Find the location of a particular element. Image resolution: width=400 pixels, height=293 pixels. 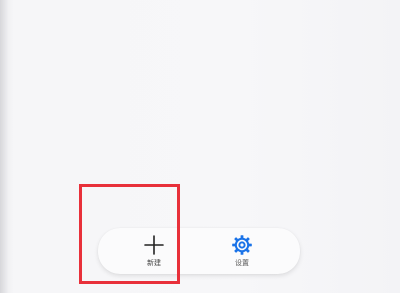

gear-icon is located at coordinates (242, 245).